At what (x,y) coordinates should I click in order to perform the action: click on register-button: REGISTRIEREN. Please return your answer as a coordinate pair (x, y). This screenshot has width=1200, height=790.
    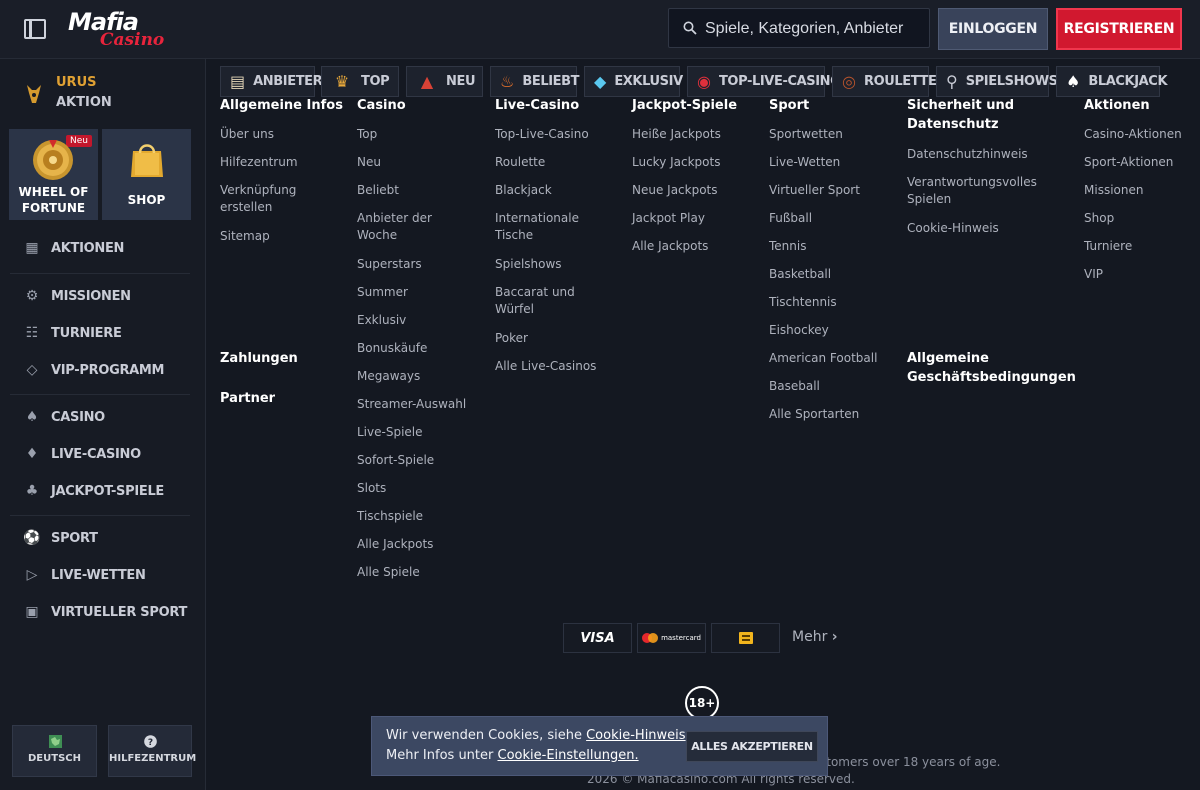
    Looking at the image, I should click on (1119, 29).